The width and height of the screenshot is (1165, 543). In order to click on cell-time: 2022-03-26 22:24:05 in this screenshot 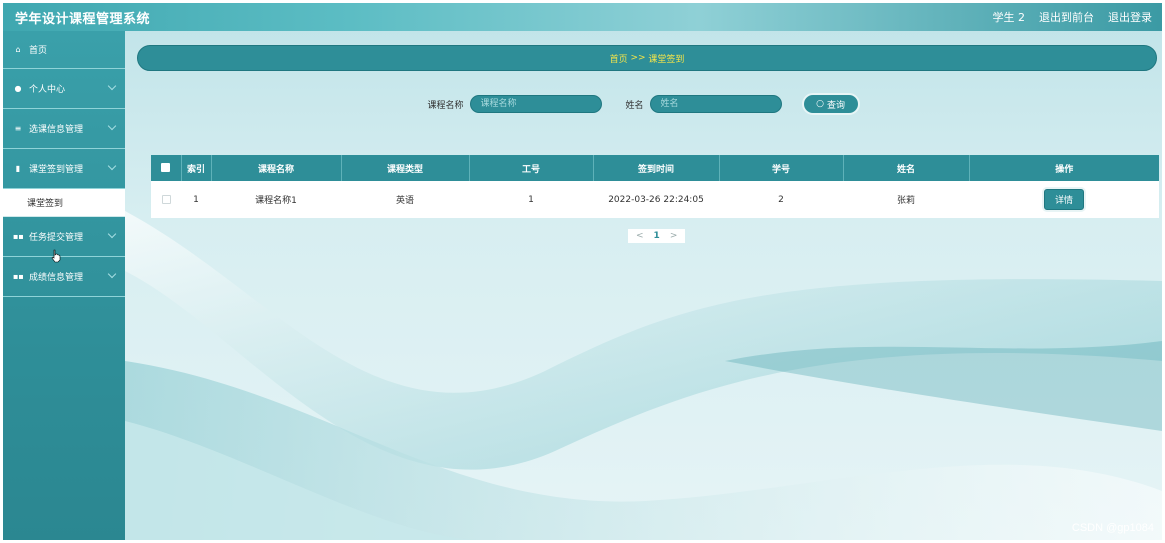, I will do `click(656, 199)`.